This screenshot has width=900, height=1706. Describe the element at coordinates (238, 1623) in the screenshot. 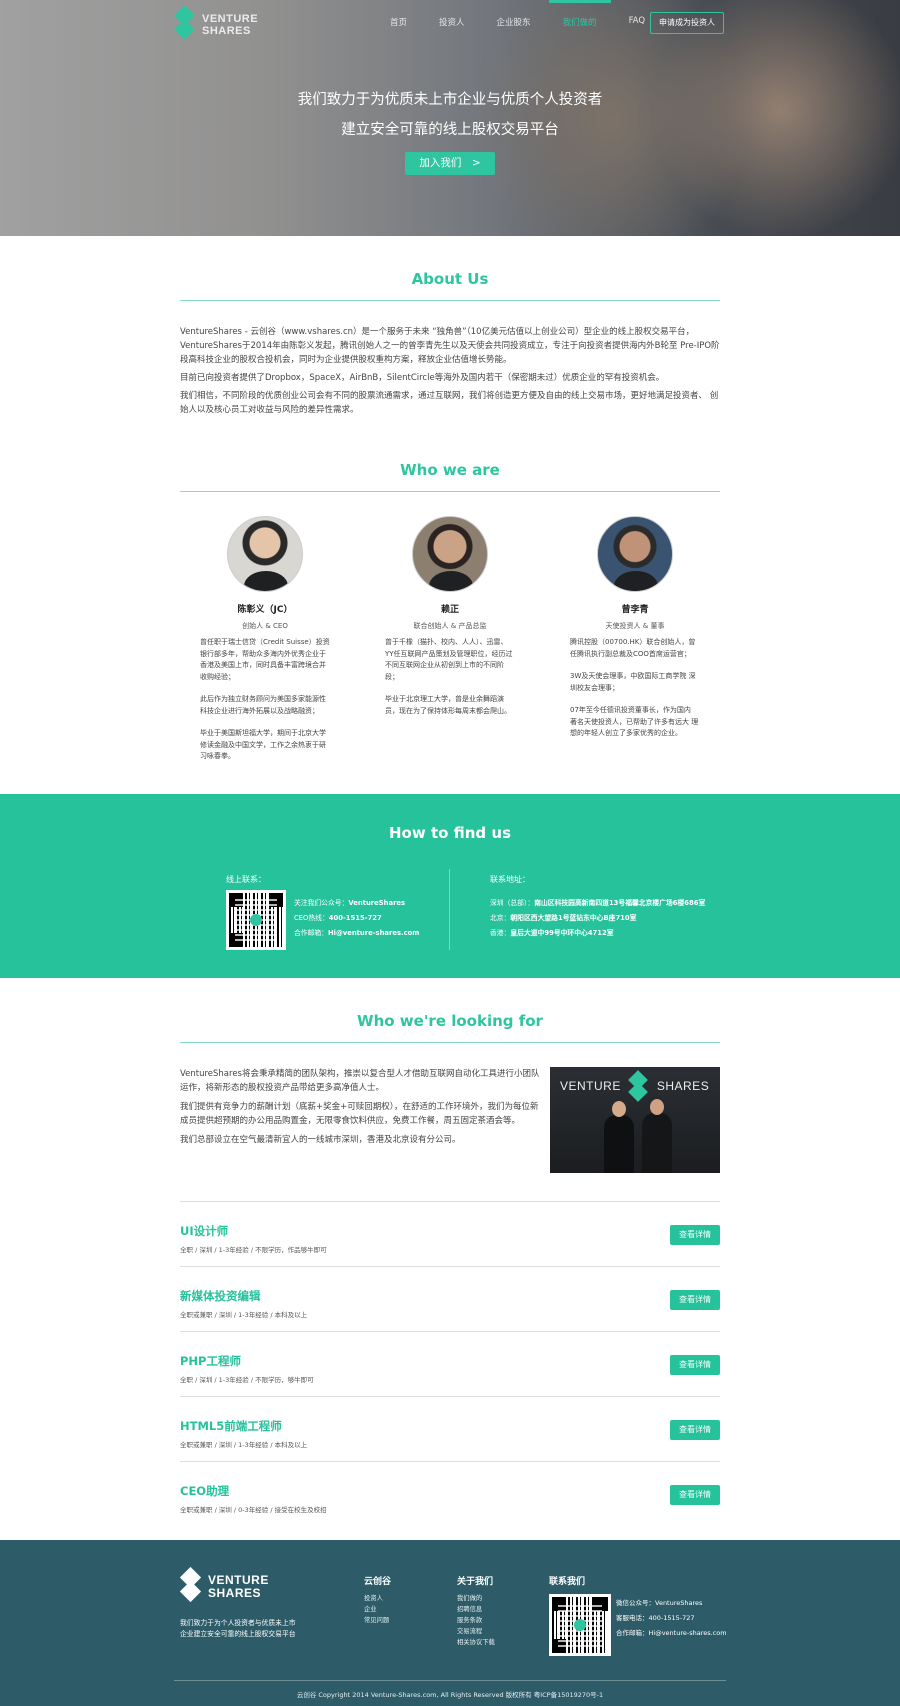

I see `footer-slogan: 我们致力于为个人投资者与优质未上市` at that location.